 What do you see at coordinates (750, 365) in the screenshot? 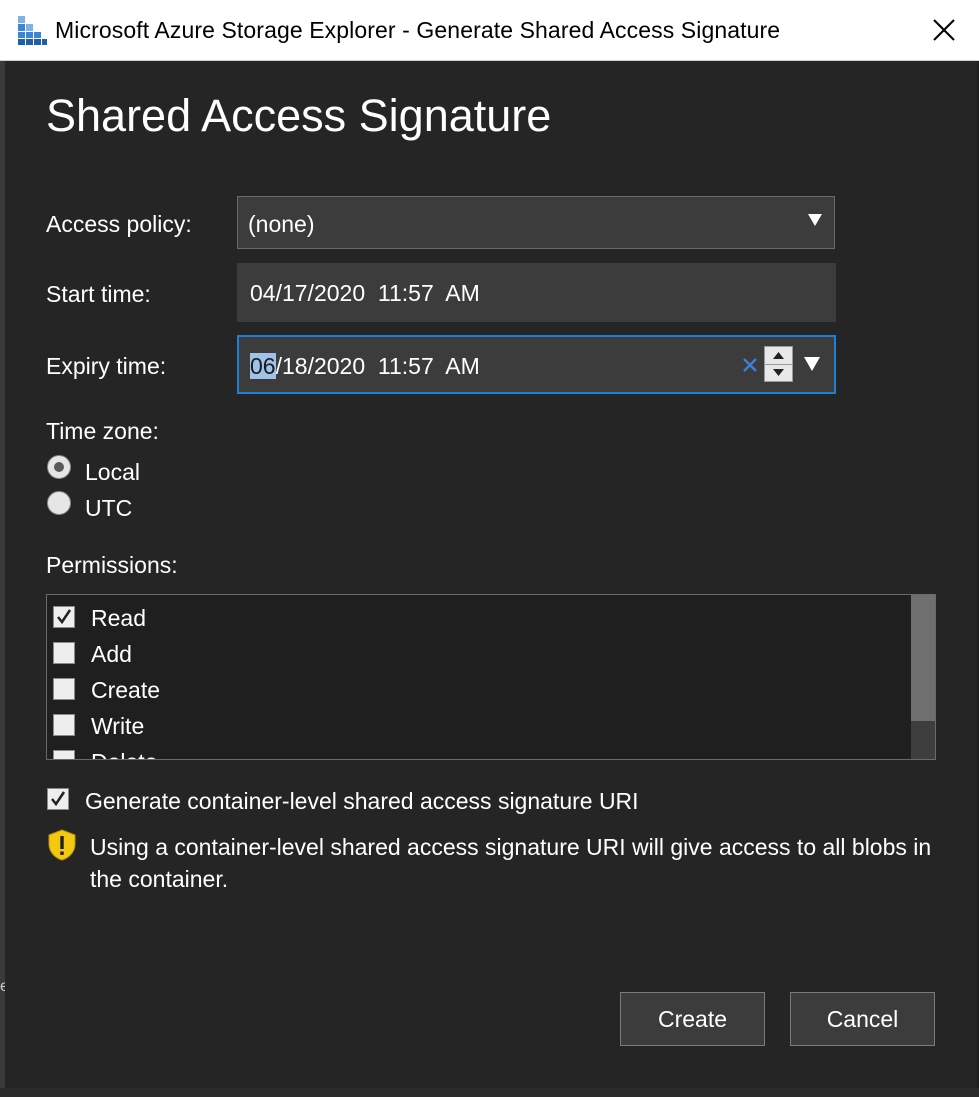
I see `clear-icon` at bounding box center [750, 365].